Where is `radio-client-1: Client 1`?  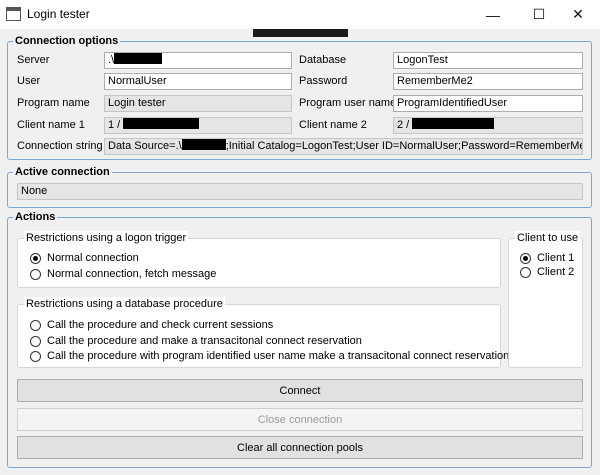 radio-client-1: Client 1 is located at coordinates (547, 258).